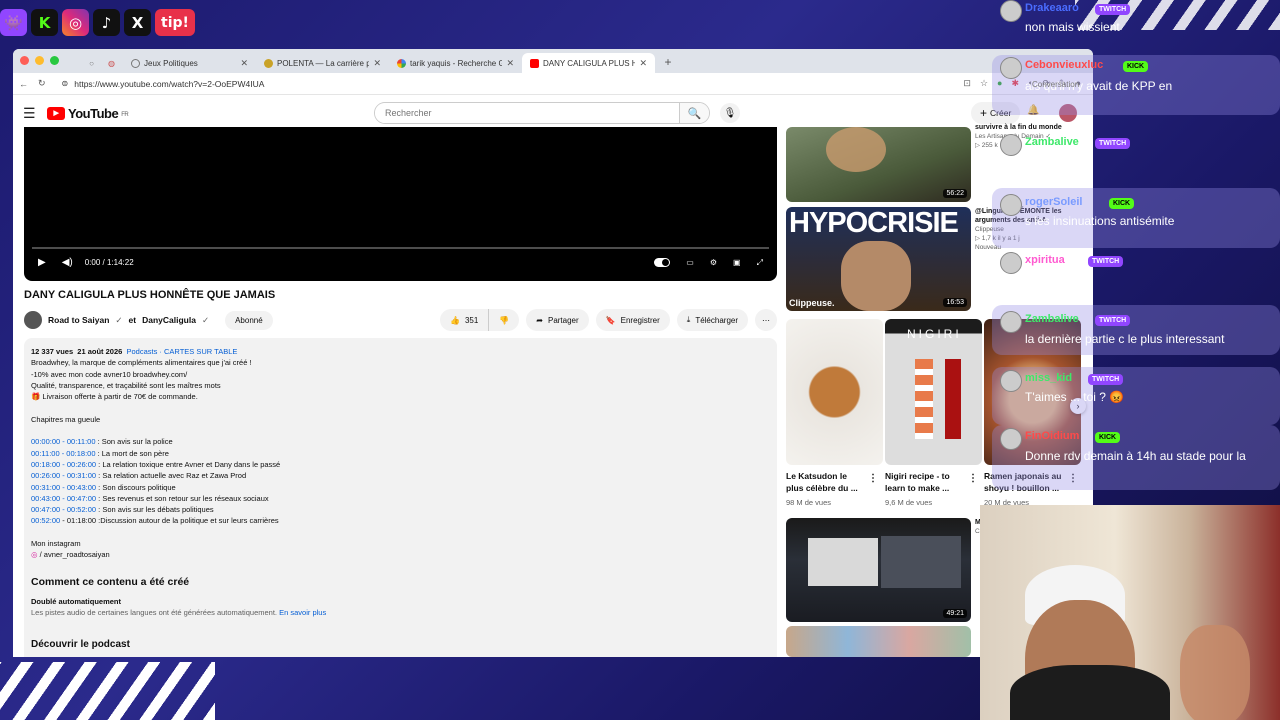  I want to click on miniplayer-icon: ▣, so click(737, 262).